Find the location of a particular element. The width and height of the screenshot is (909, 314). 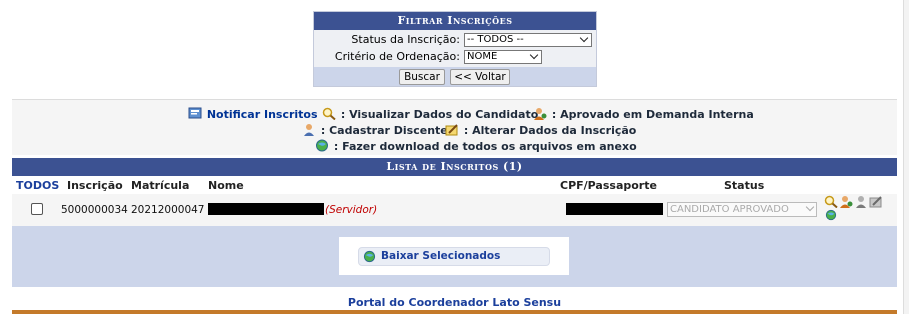

notify-label: Notificar Inscritos is located at coordinates (262, 114).